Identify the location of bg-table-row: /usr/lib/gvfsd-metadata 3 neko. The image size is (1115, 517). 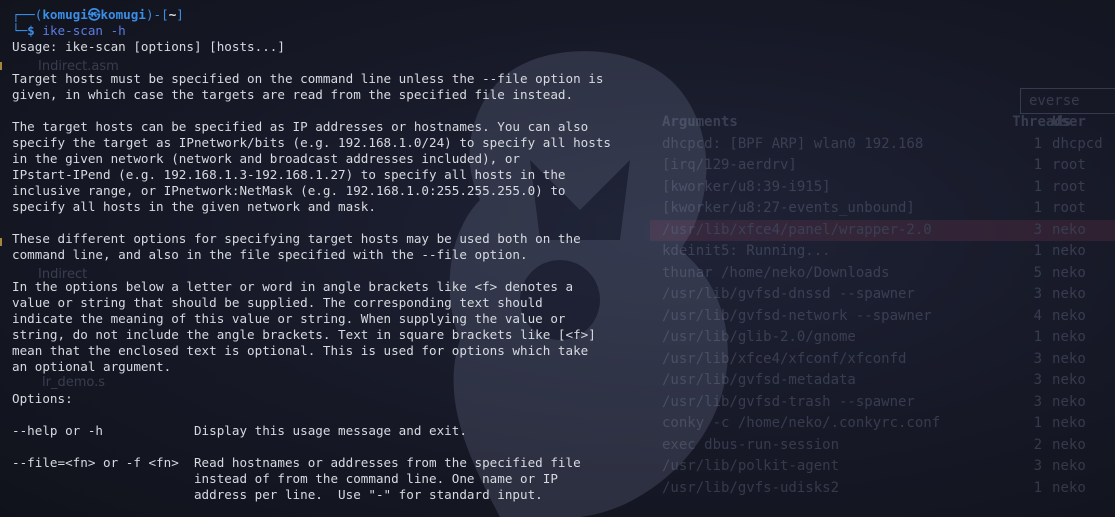
(882, 381).